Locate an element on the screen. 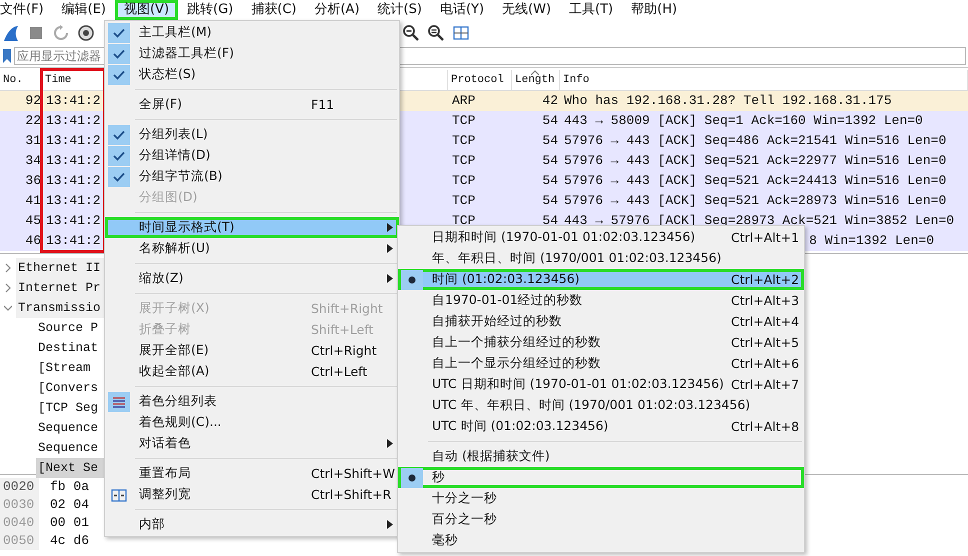  shortcut-label: Ctrl+Alt+5 is located at coordinates (765, 342).